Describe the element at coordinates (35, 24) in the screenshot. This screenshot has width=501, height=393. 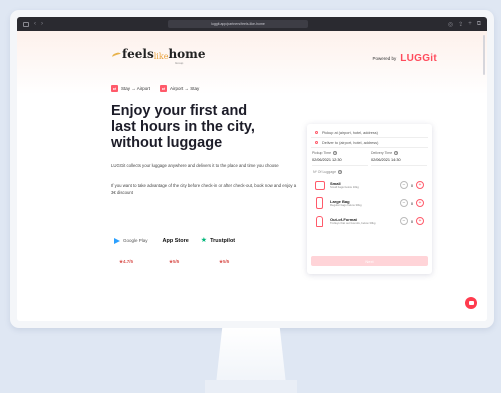
I see `back-icon: ‹` at that location.